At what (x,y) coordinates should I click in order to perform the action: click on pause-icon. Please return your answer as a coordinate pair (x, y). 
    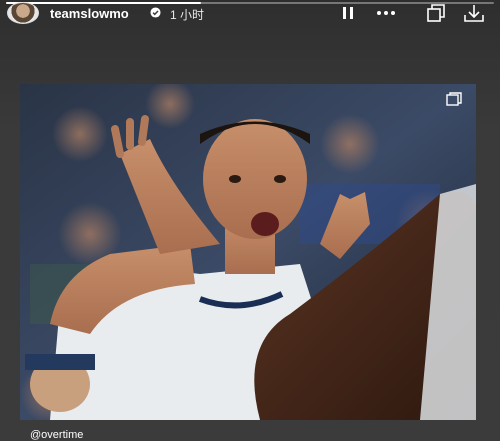
    Looking at the image, I should click on (348, 13).